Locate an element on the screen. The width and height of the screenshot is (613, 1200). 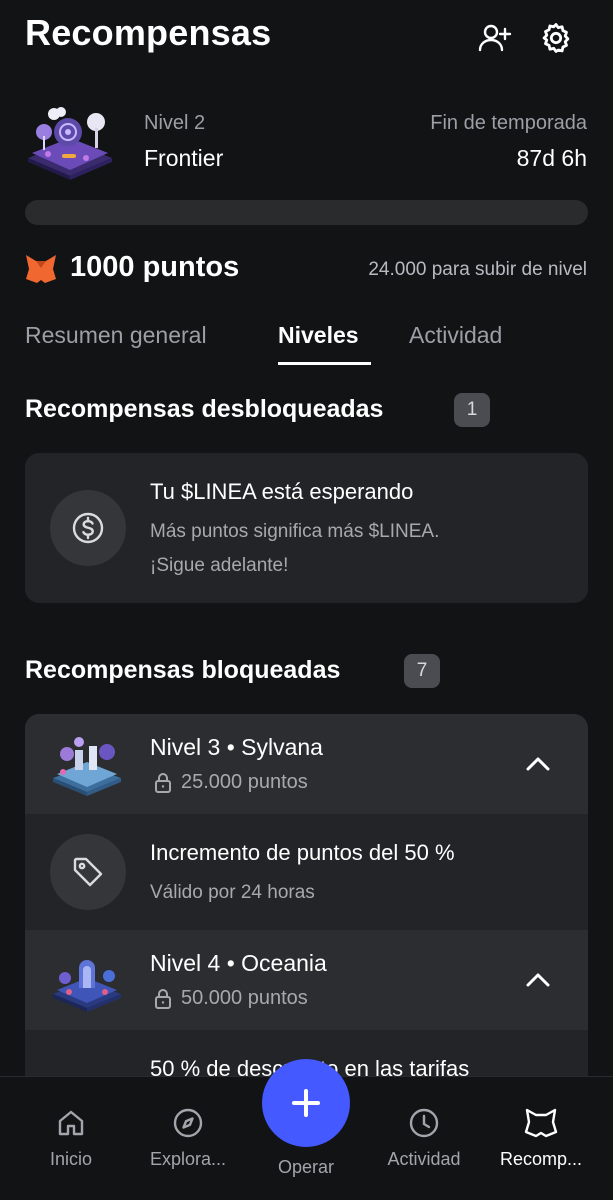
home-icon is located at coordinates (71, 1123).